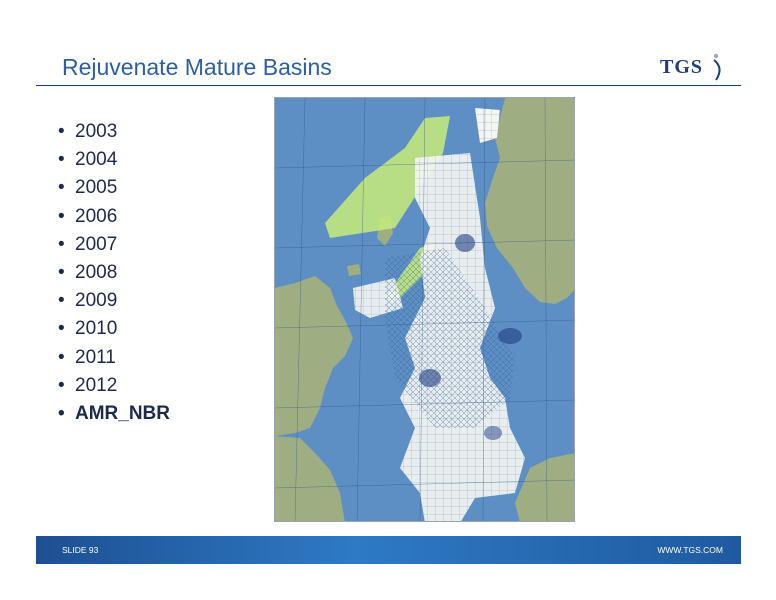 The image size is (776, 600). Describe the element at coordinates (96, 301) in the screenshot. I see `bullet-label: 2009` at that location.